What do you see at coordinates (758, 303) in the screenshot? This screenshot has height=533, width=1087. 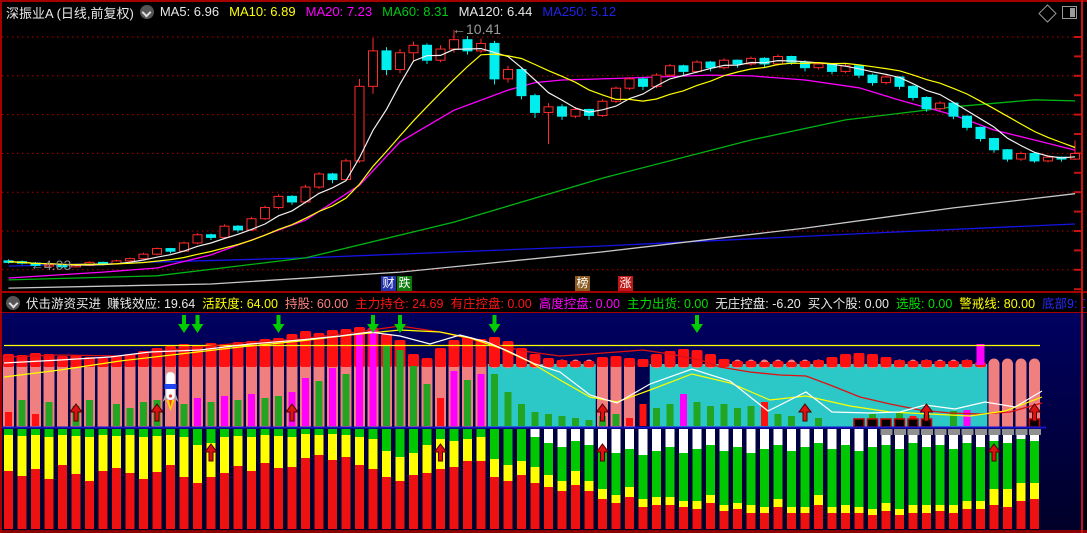 I see `indicator-field: 无庄控盘: -6.20` at bounding box center [758, 303].